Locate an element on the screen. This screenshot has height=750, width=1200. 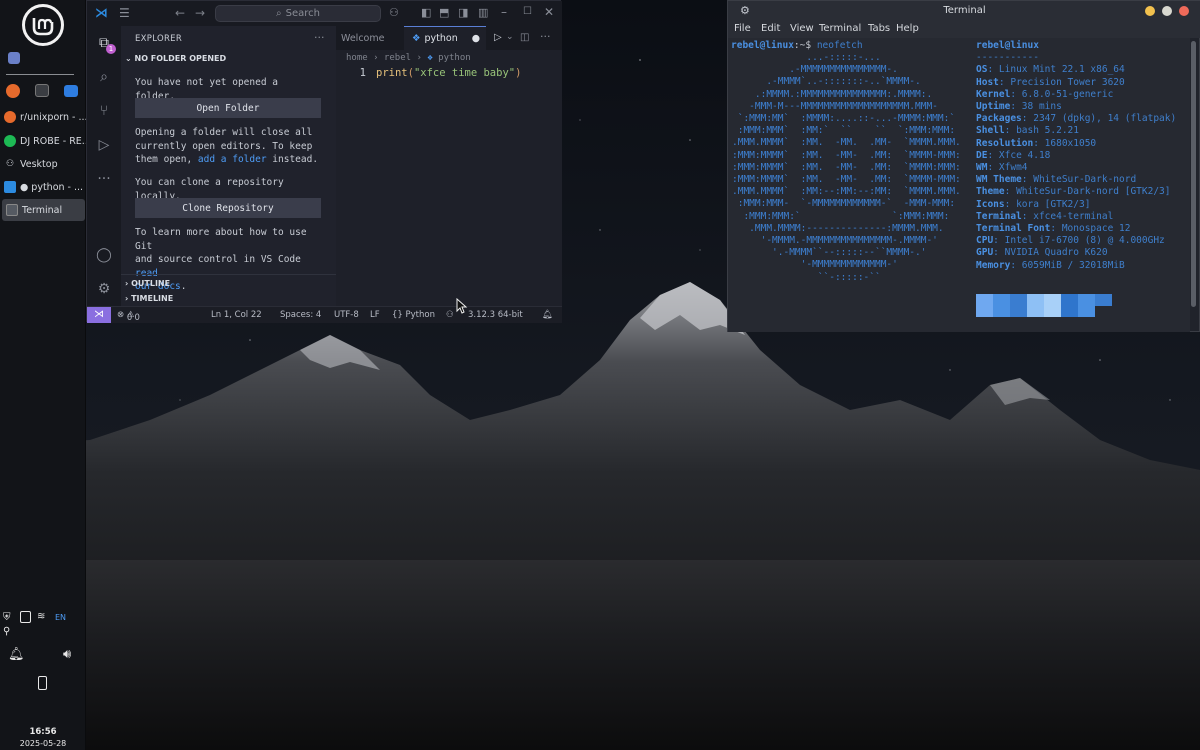
terminal-scrollbar is located at coordinates (1193, 174).